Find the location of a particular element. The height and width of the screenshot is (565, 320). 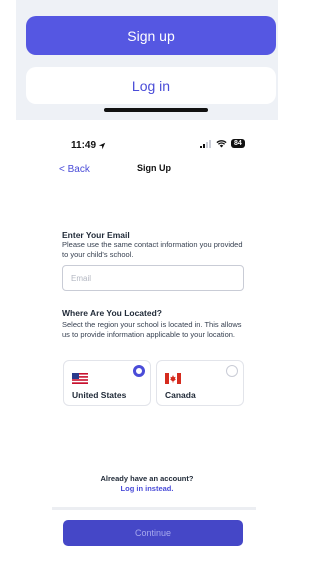

email-field is located at coordinates (153, 278).